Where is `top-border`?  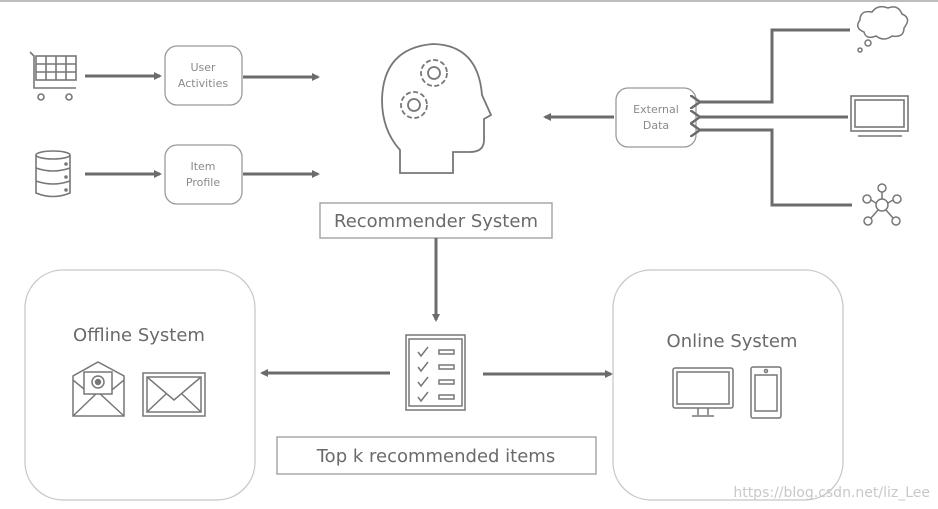
top-border is located at coordinates (469, 1).